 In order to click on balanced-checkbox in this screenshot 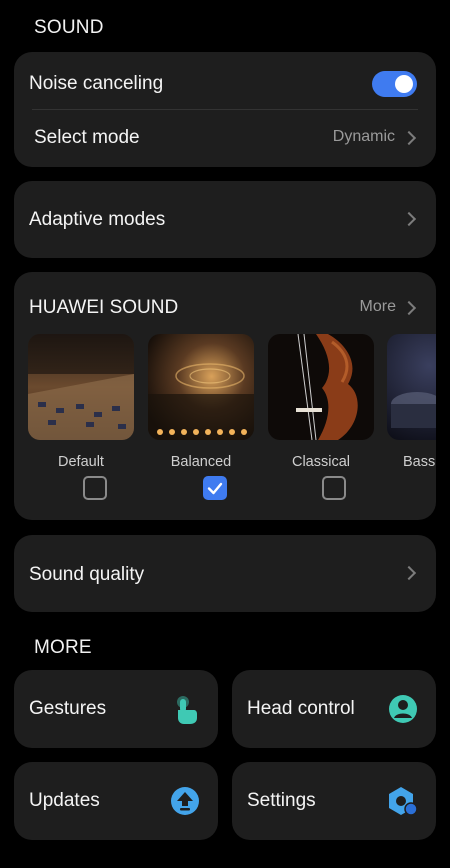, I will do `click(215, 488)`.